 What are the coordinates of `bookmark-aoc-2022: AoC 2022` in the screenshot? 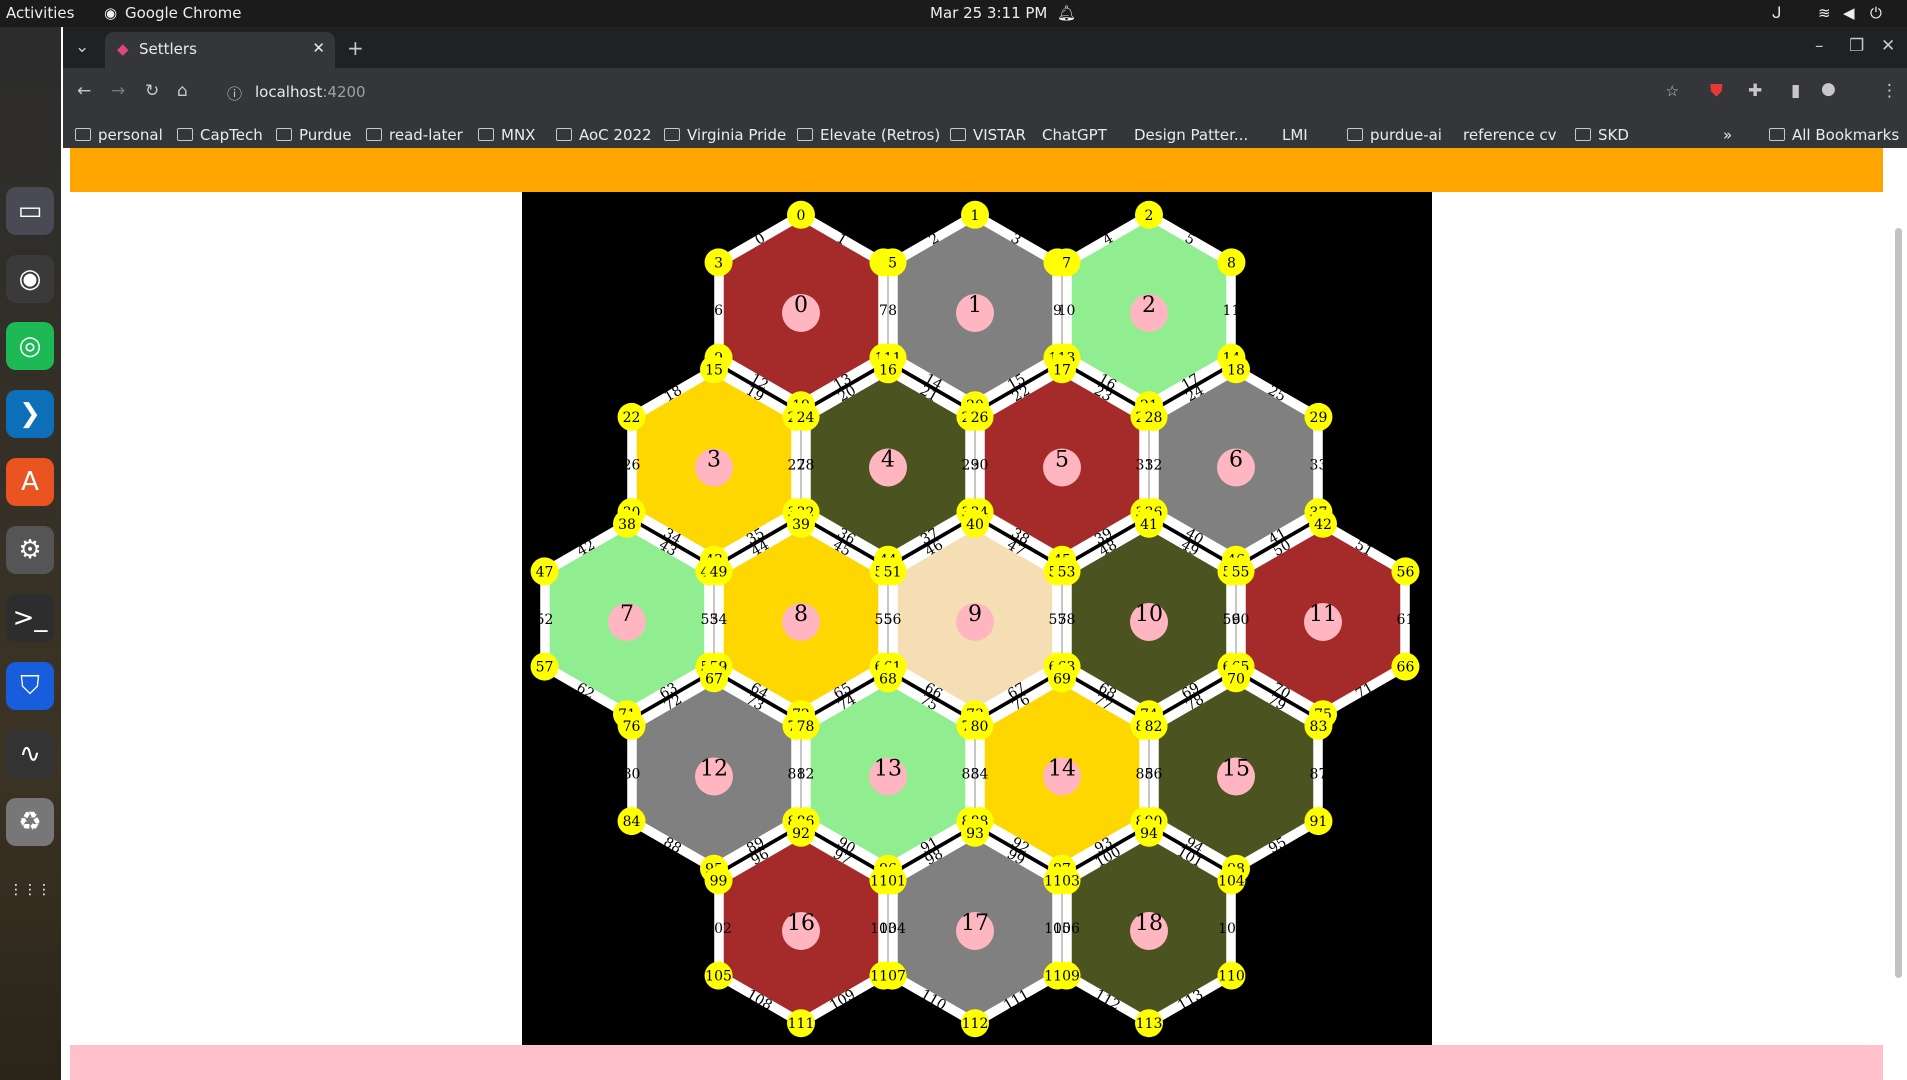 It's located at (604, 135).